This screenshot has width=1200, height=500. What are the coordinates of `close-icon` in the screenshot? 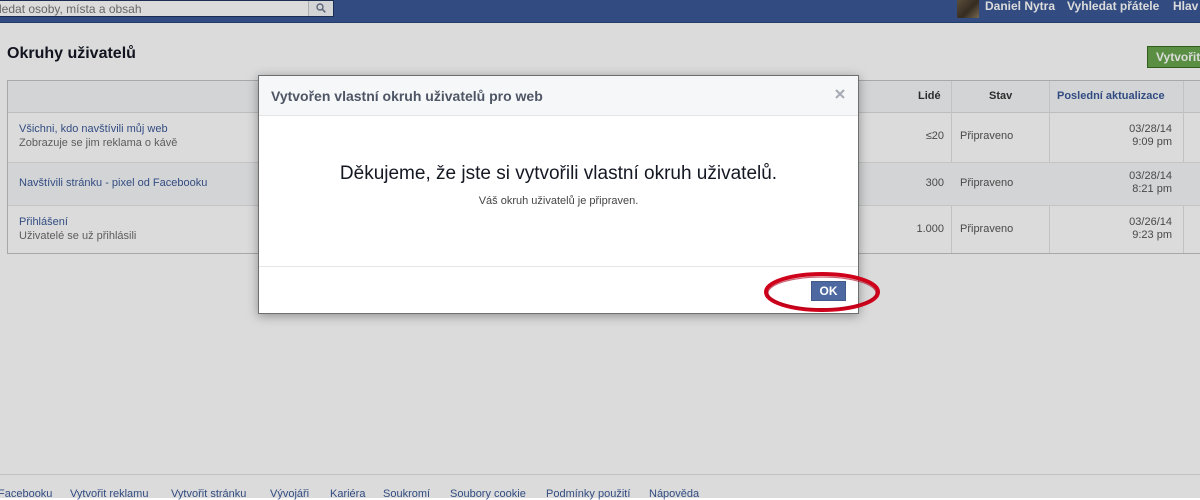 It's located at (840, 94).